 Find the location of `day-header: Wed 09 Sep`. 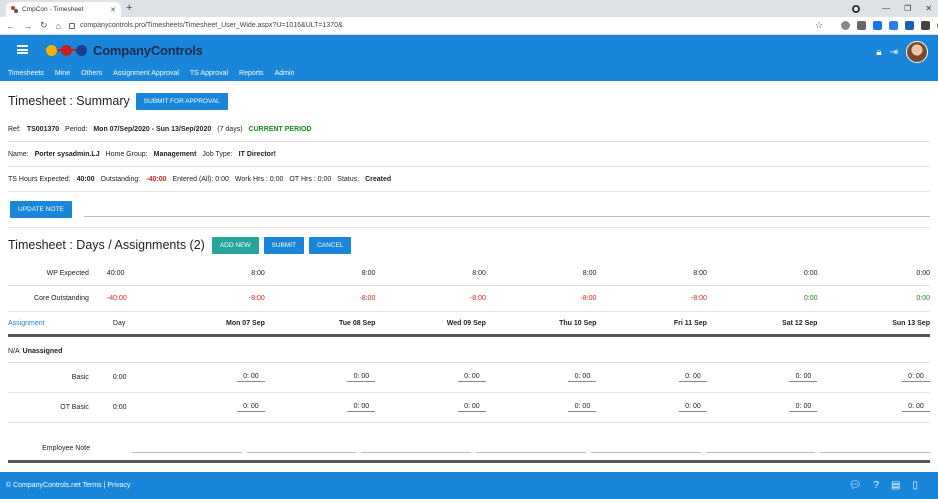

day-header: Wed 09 Sep is located at coordinates (466, 323).